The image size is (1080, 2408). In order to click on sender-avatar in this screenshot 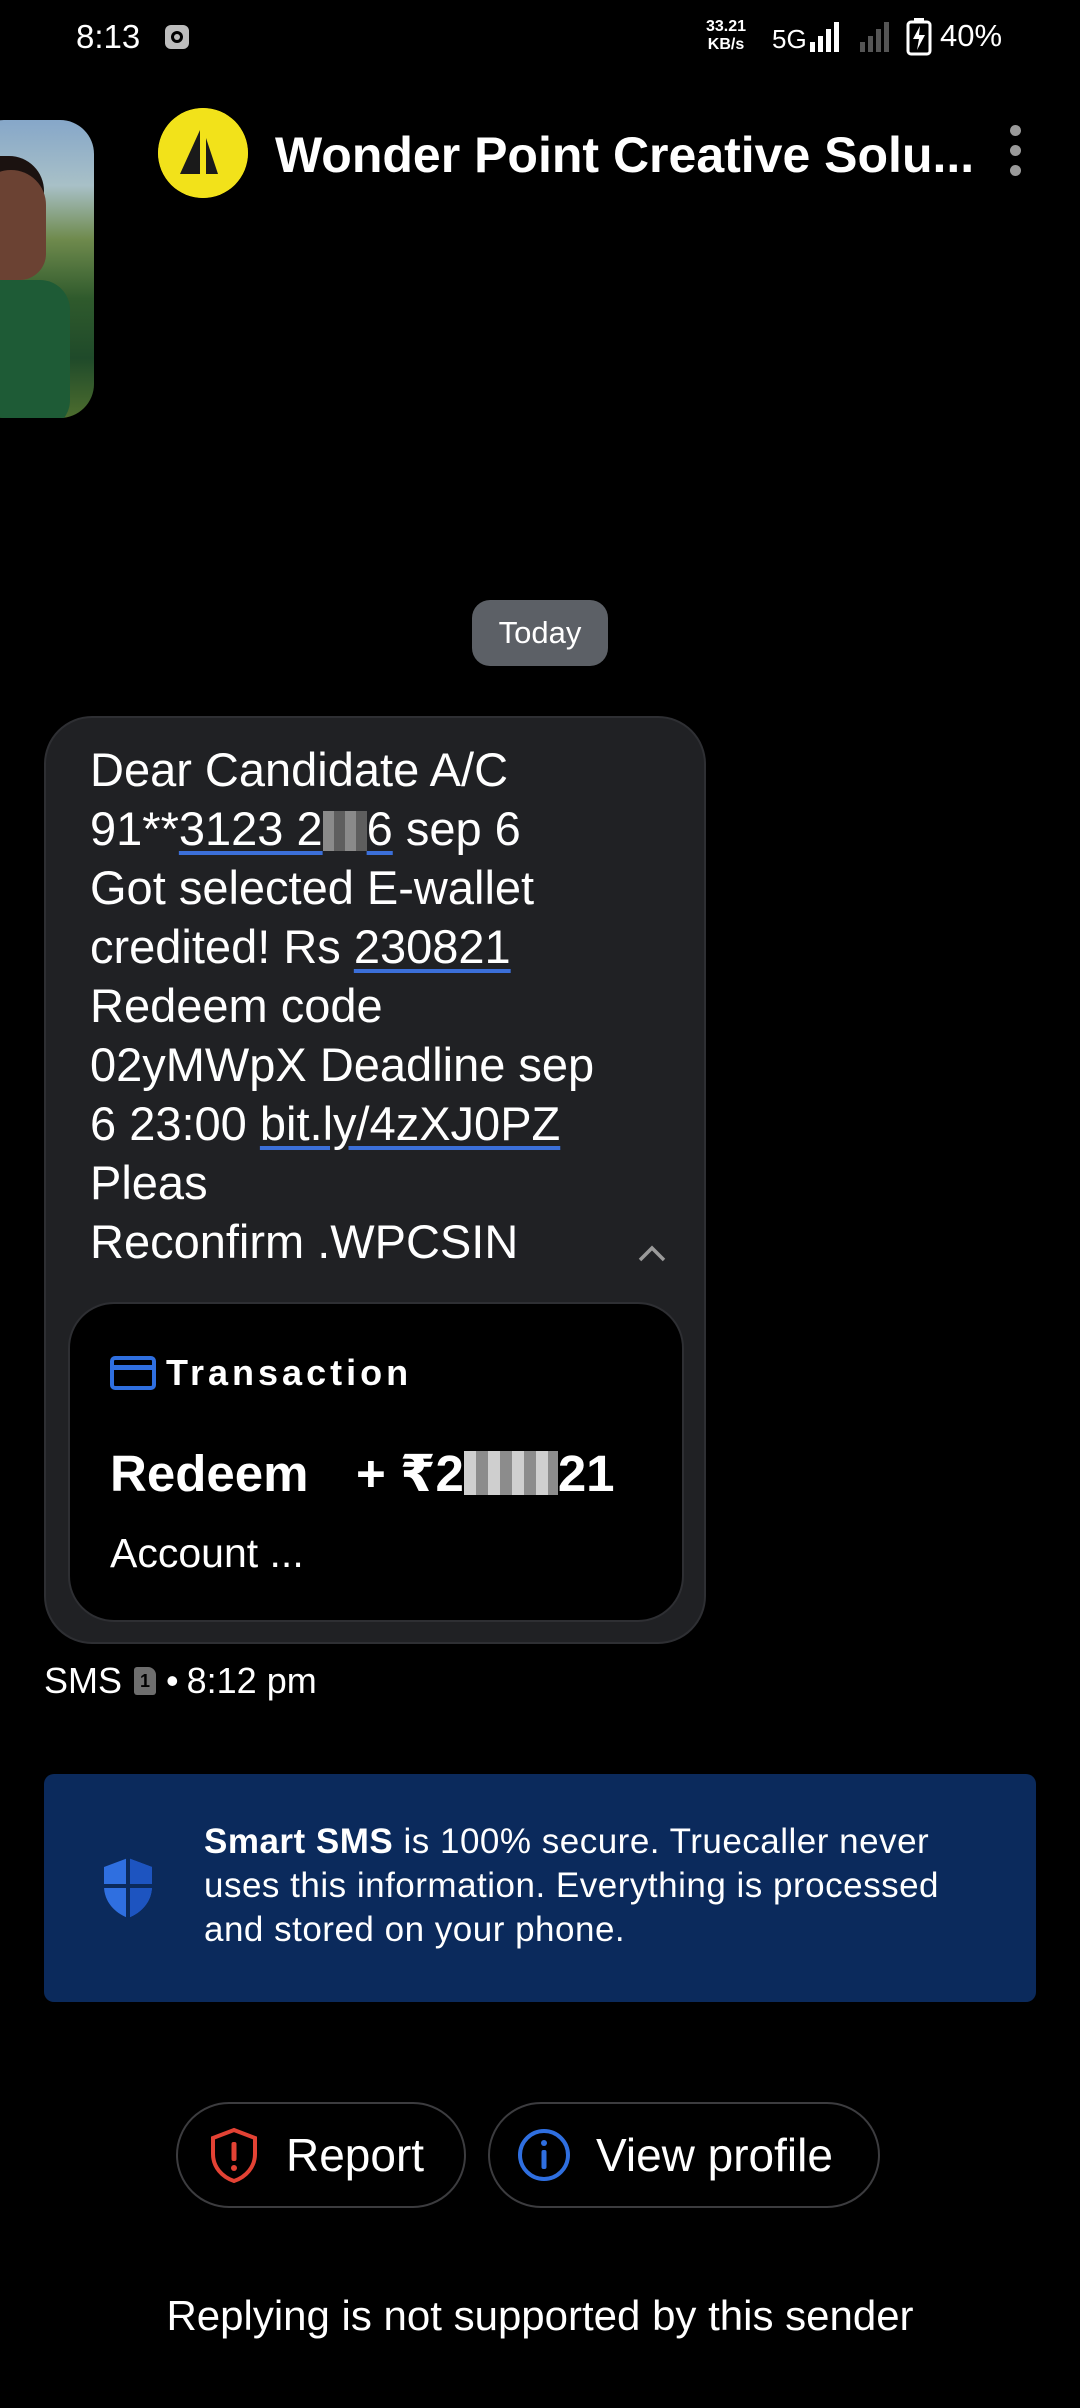, I will do `click(203, 153)`.